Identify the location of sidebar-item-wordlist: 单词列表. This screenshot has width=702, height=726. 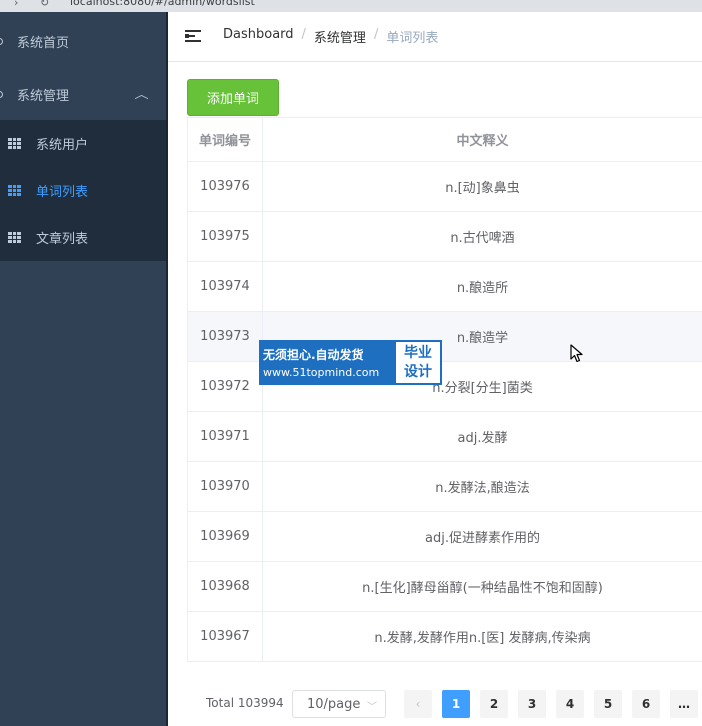
(83, 190).